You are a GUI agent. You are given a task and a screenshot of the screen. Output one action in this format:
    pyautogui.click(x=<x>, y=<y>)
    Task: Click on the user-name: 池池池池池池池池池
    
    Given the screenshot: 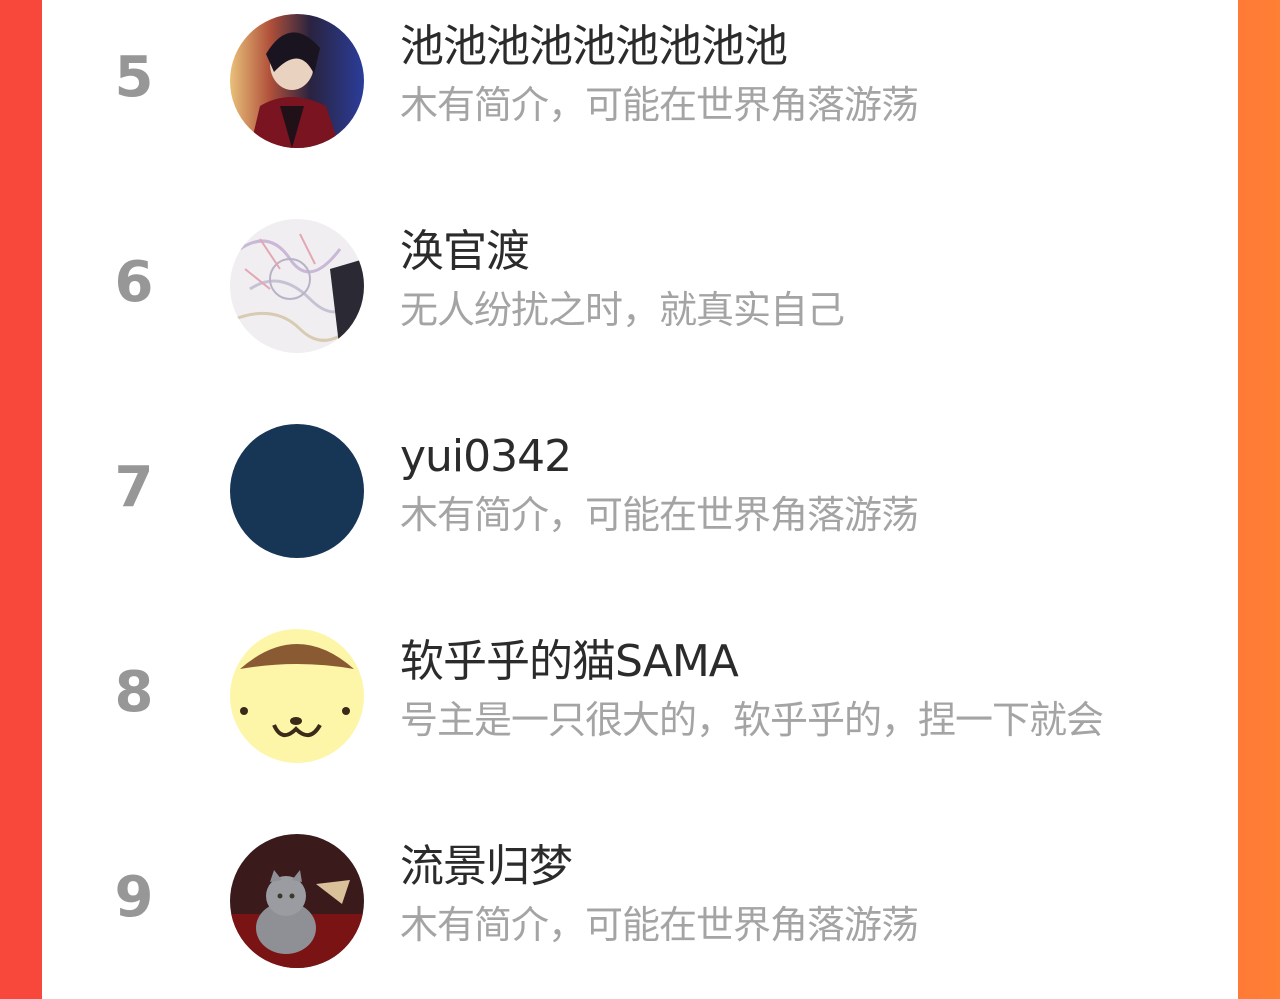 What is the action you would take?
    pyautogui.click(x=594, y=47)
    